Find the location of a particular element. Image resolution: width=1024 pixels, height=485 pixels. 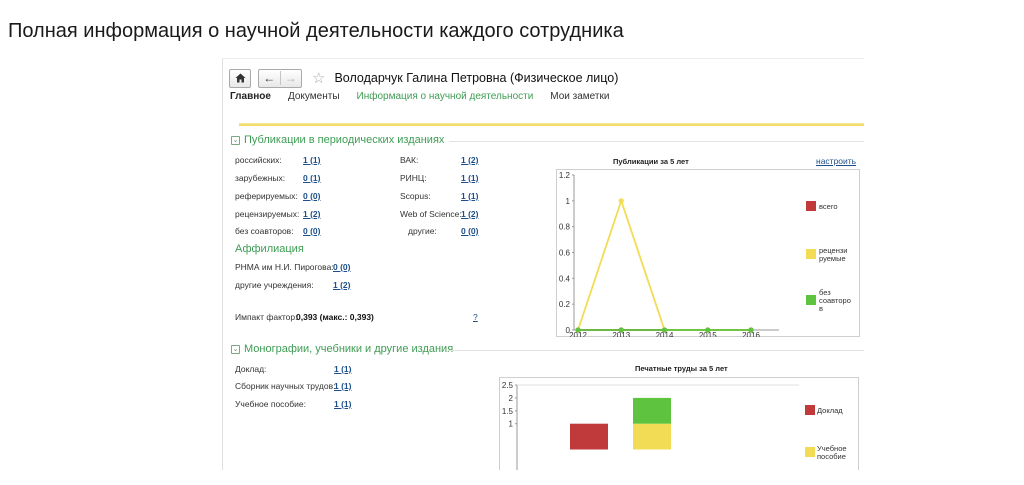

monographs-section-title: Монографии, учебники и другие издания is located at coordinates (349, 349).